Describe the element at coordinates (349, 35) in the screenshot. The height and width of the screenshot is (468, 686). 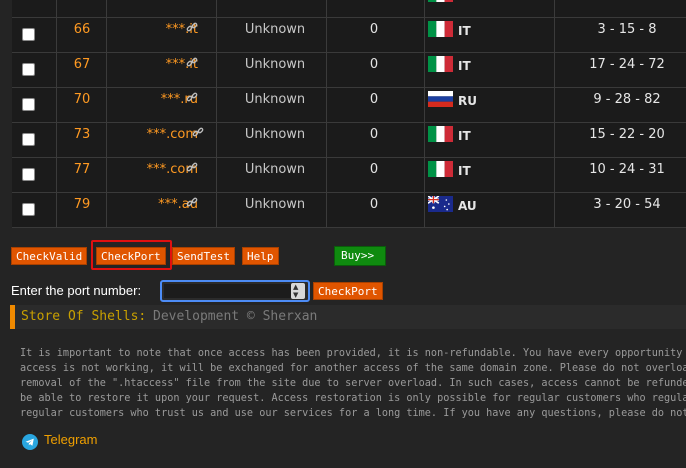
I see `table-row: 66 ***.it Unknown 0 IT 3 - 15 - 8` at that location.